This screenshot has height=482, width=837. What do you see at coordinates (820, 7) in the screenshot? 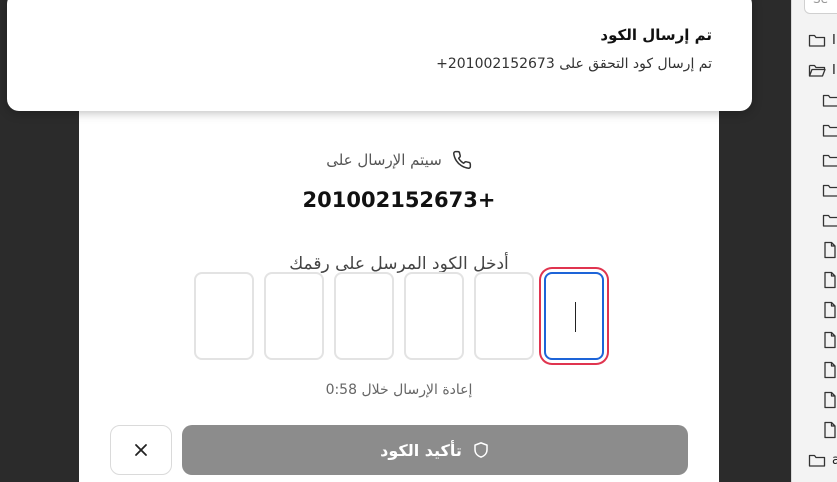
I see `sidebar-search-input: Se` at bounding box center [820, 7].